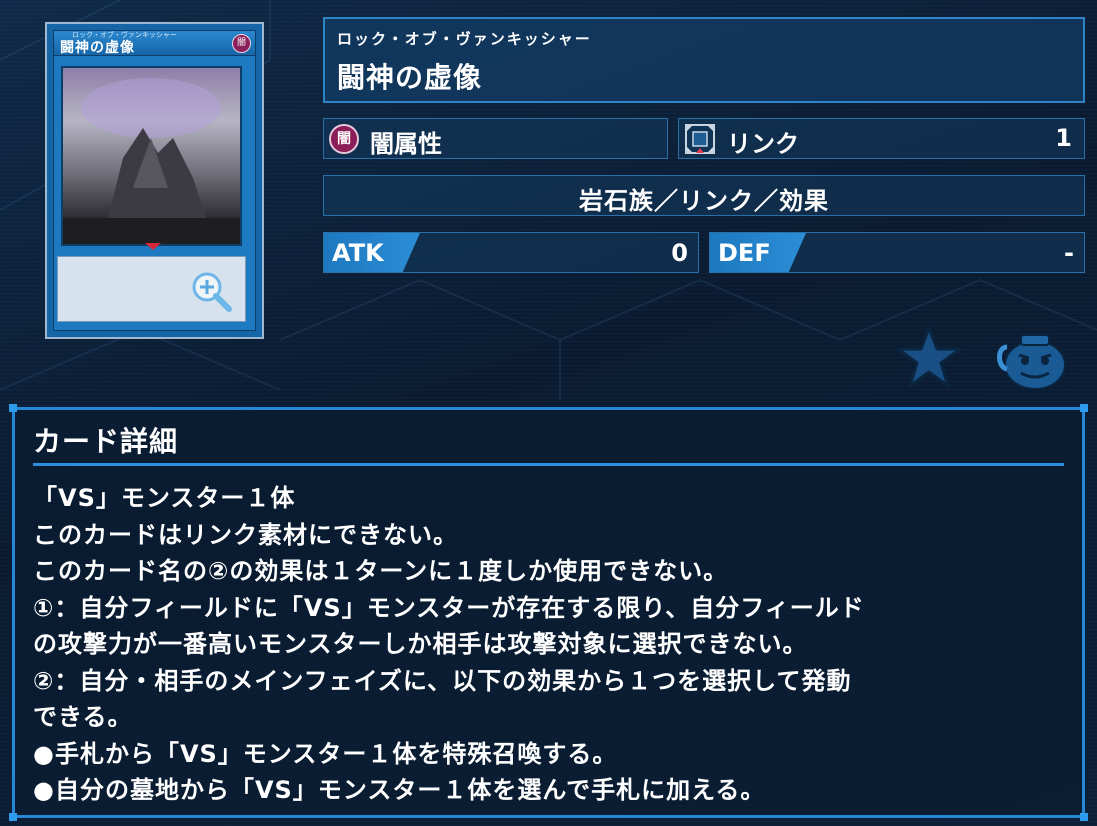 The width and height of the screenshot is (1097, 826). I want to click on attribute-panel: 闇 闇属性, so click(495, 138).